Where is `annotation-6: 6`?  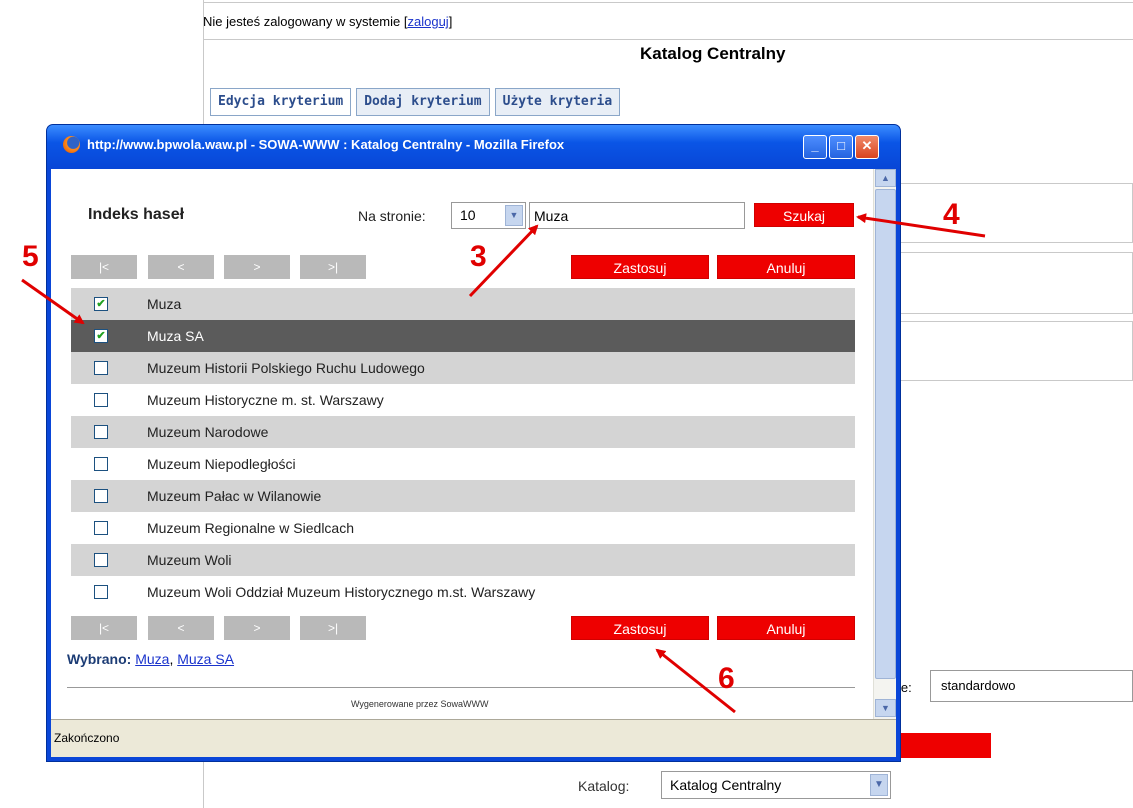 annotation-6: 6 is located at coordinates (726, 678).